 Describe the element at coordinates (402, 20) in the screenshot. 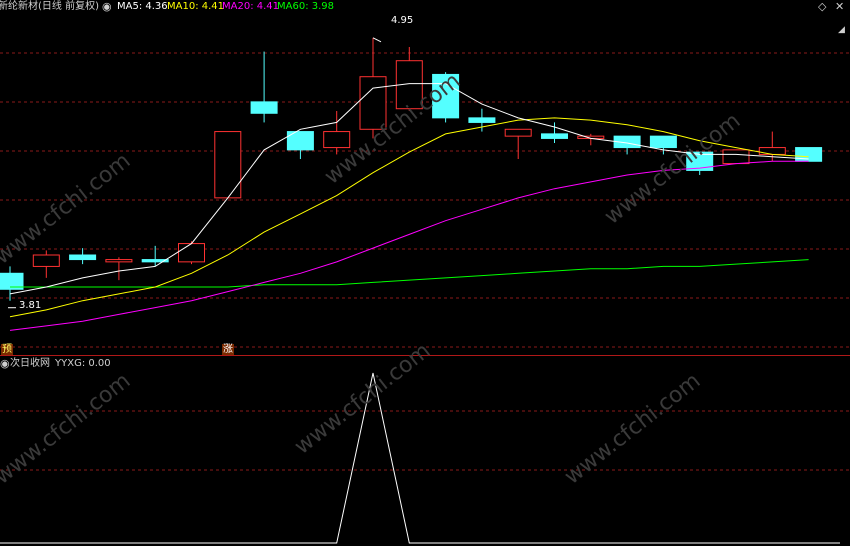

I see `high-price-label: 4.95` at that location.